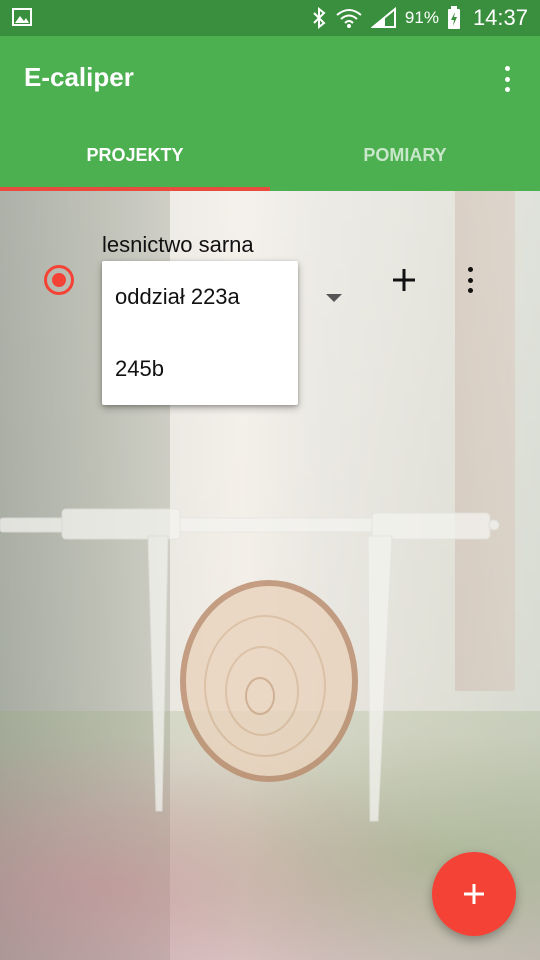 This screenshot has height=960, width=540. Describe the element at coordinates (135, 189) in the screenshot. I see `tab-indicator` at that location.